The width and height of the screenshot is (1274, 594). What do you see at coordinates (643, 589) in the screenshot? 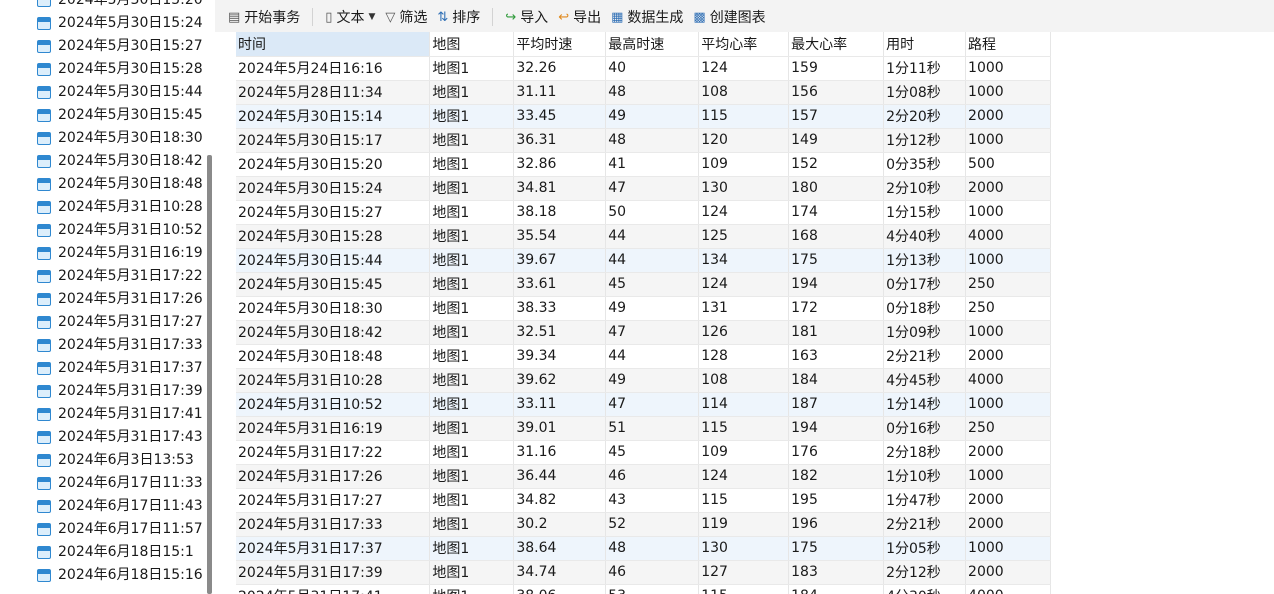
I see `table-row: 2024年5月31日17:41地图138.06531151844分30秒4000` at bounding box center [643, 589].